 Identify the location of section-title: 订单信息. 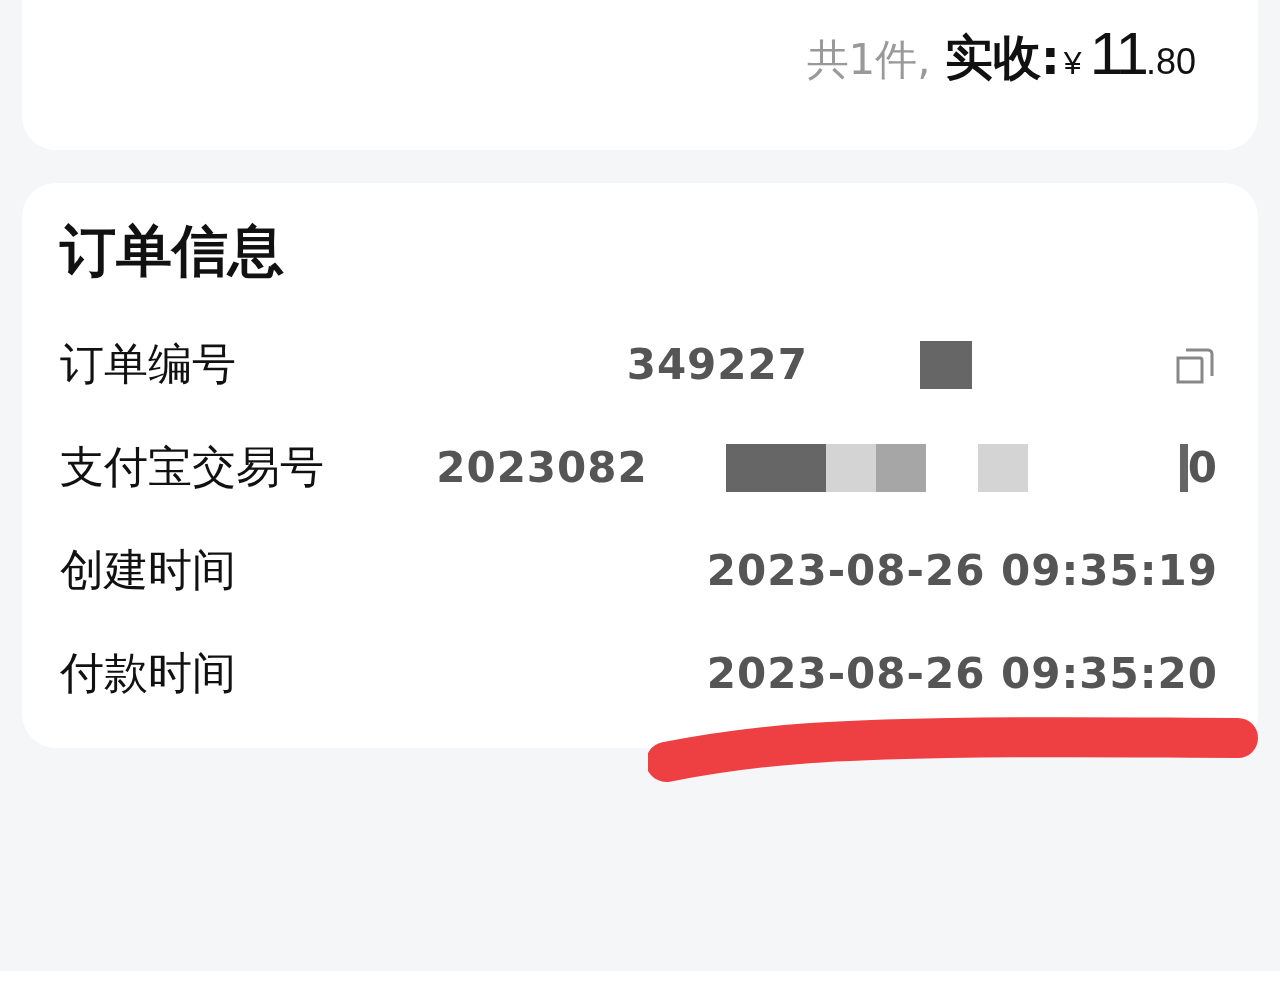
(172, 251).